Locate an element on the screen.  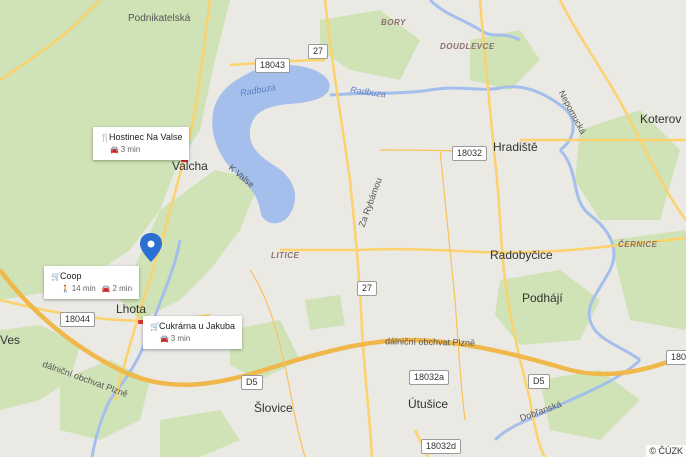
poi-travel-time: 2 min is located at coordinates (122, 288).